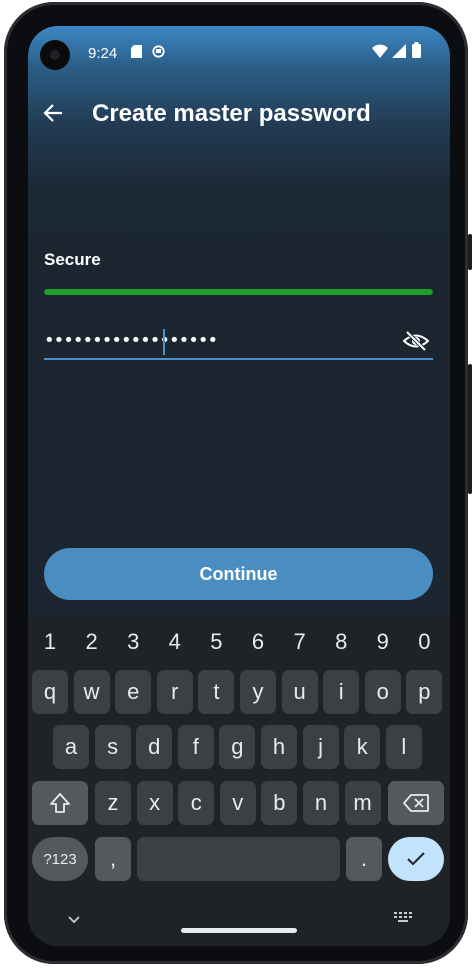  What do you see at coordinates (55, 55) in the screenshot?
I see `front-camera` at bounding box center [55, 55].